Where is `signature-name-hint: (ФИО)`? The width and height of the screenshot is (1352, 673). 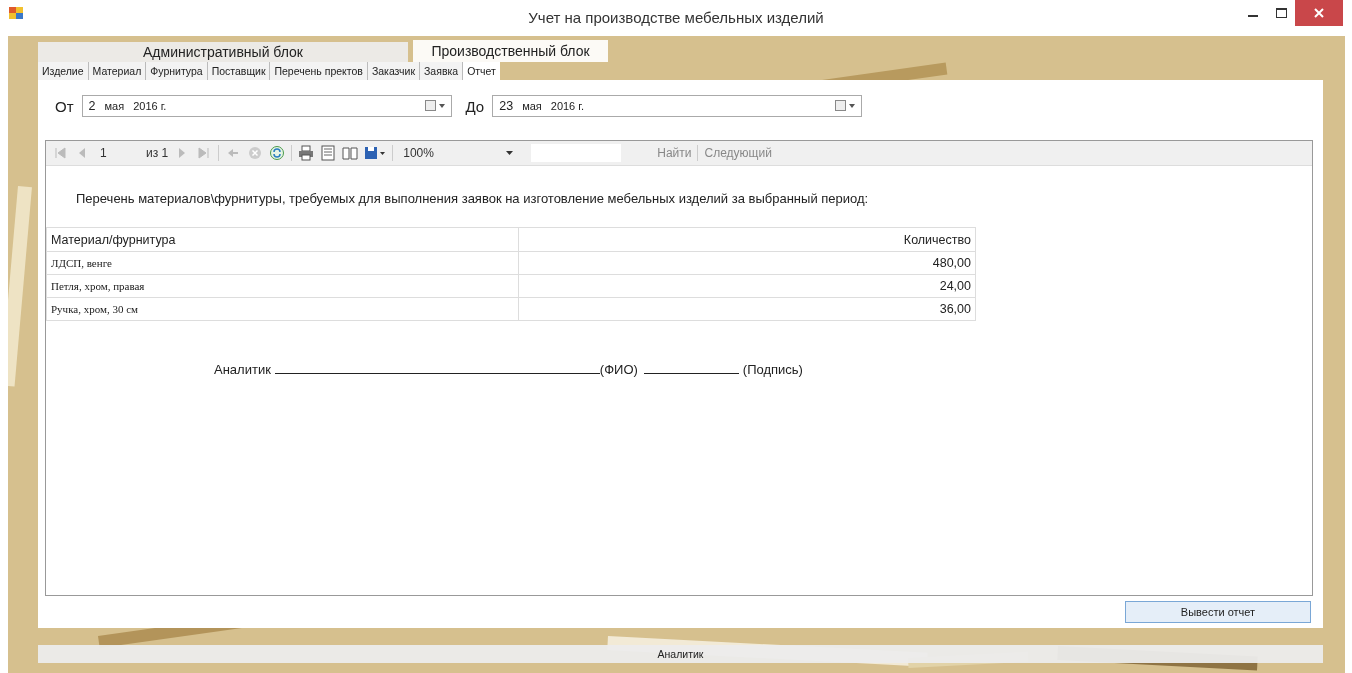 signature-name-hint: (ФИО) is located at coordinates (618, 369).